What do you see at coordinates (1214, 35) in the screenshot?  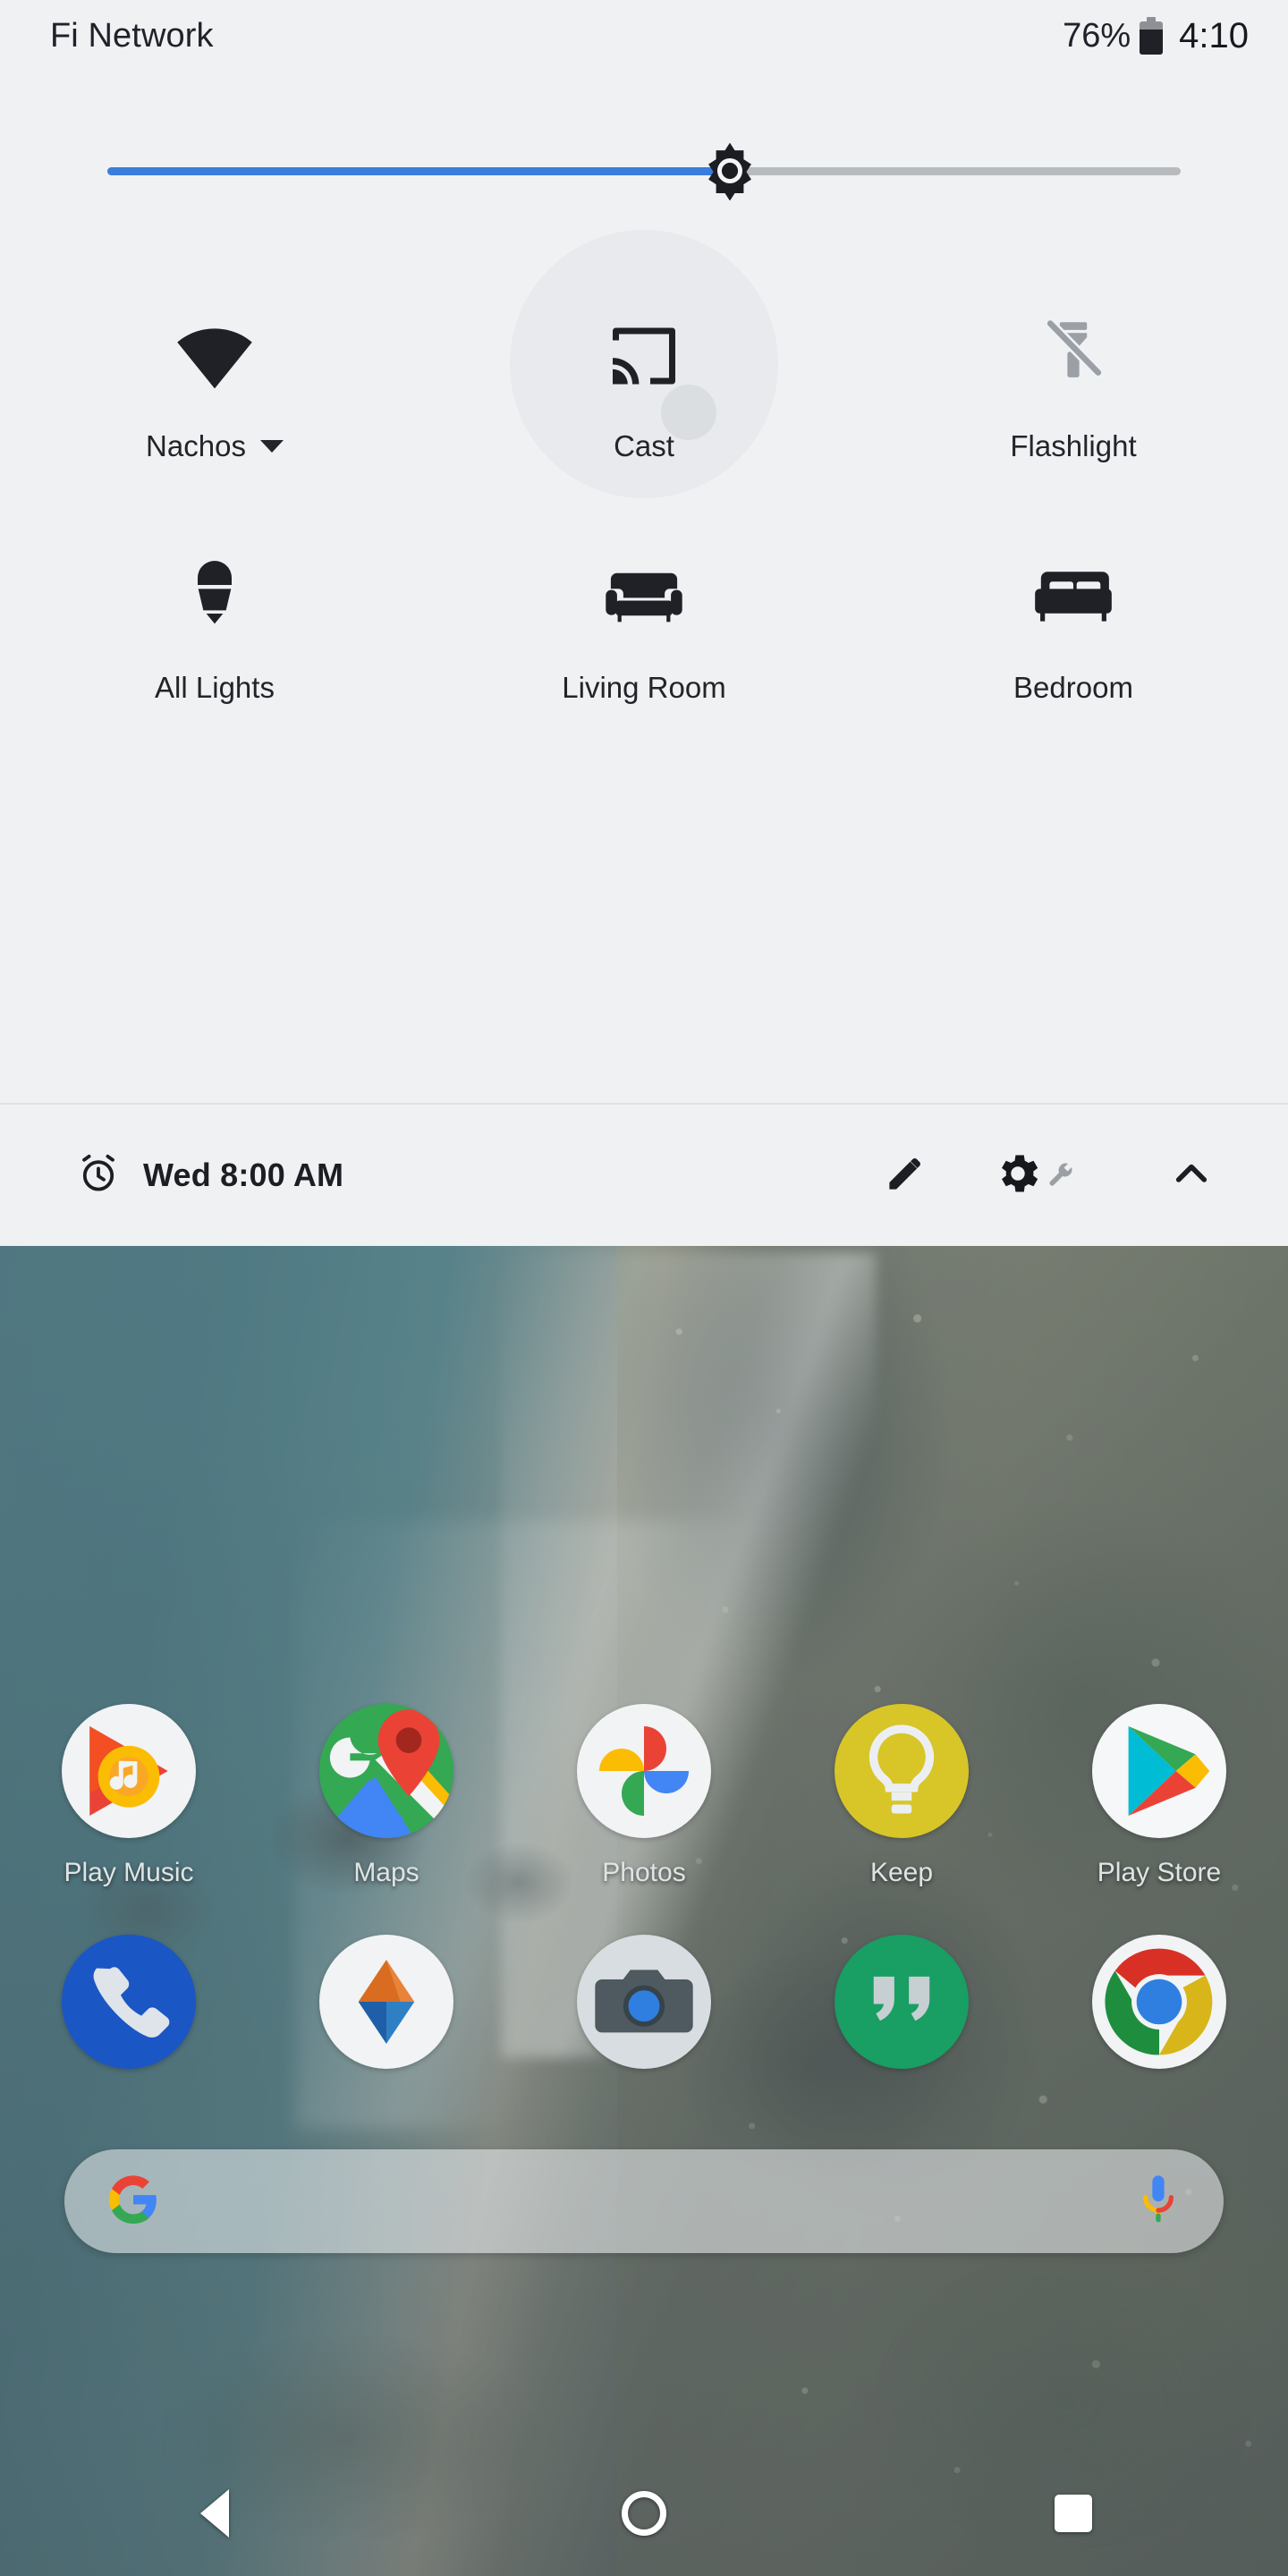 I see `status-clock: 4:10` at bounding box center [1214, 35].